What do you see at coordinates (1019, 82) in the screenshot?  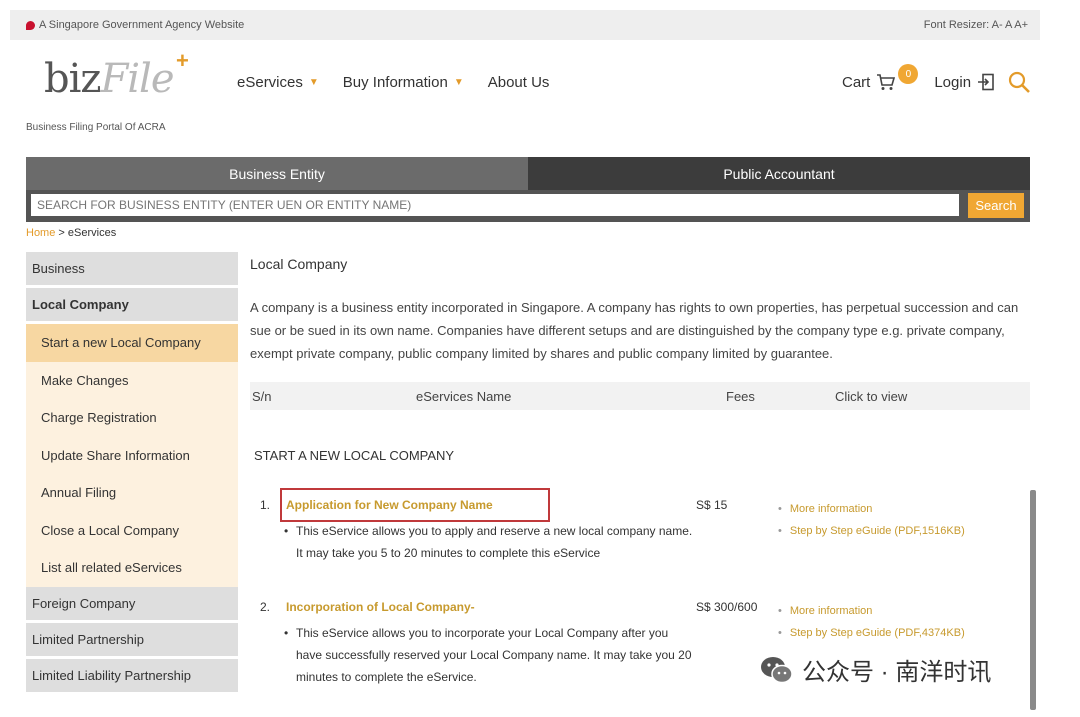 I see `search-icon` at bounding box center [1019, 82].